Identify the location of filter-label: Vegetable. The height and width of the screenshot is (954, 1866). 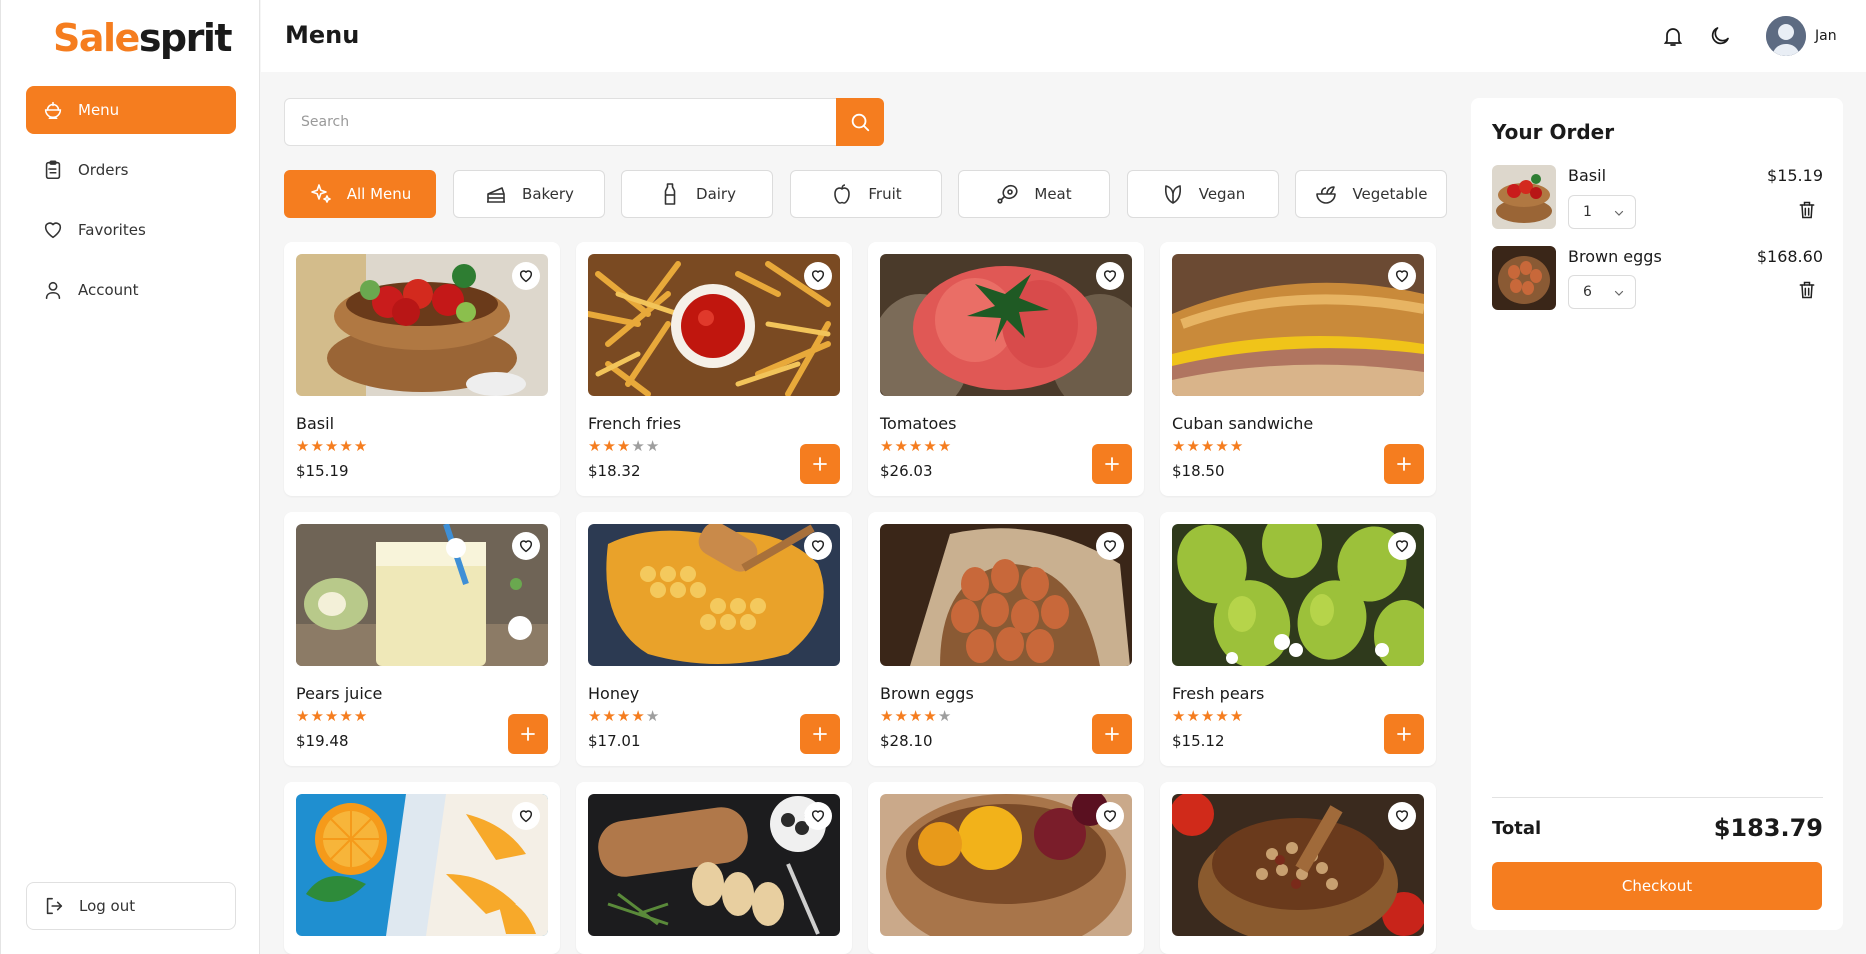
(1390, 194).